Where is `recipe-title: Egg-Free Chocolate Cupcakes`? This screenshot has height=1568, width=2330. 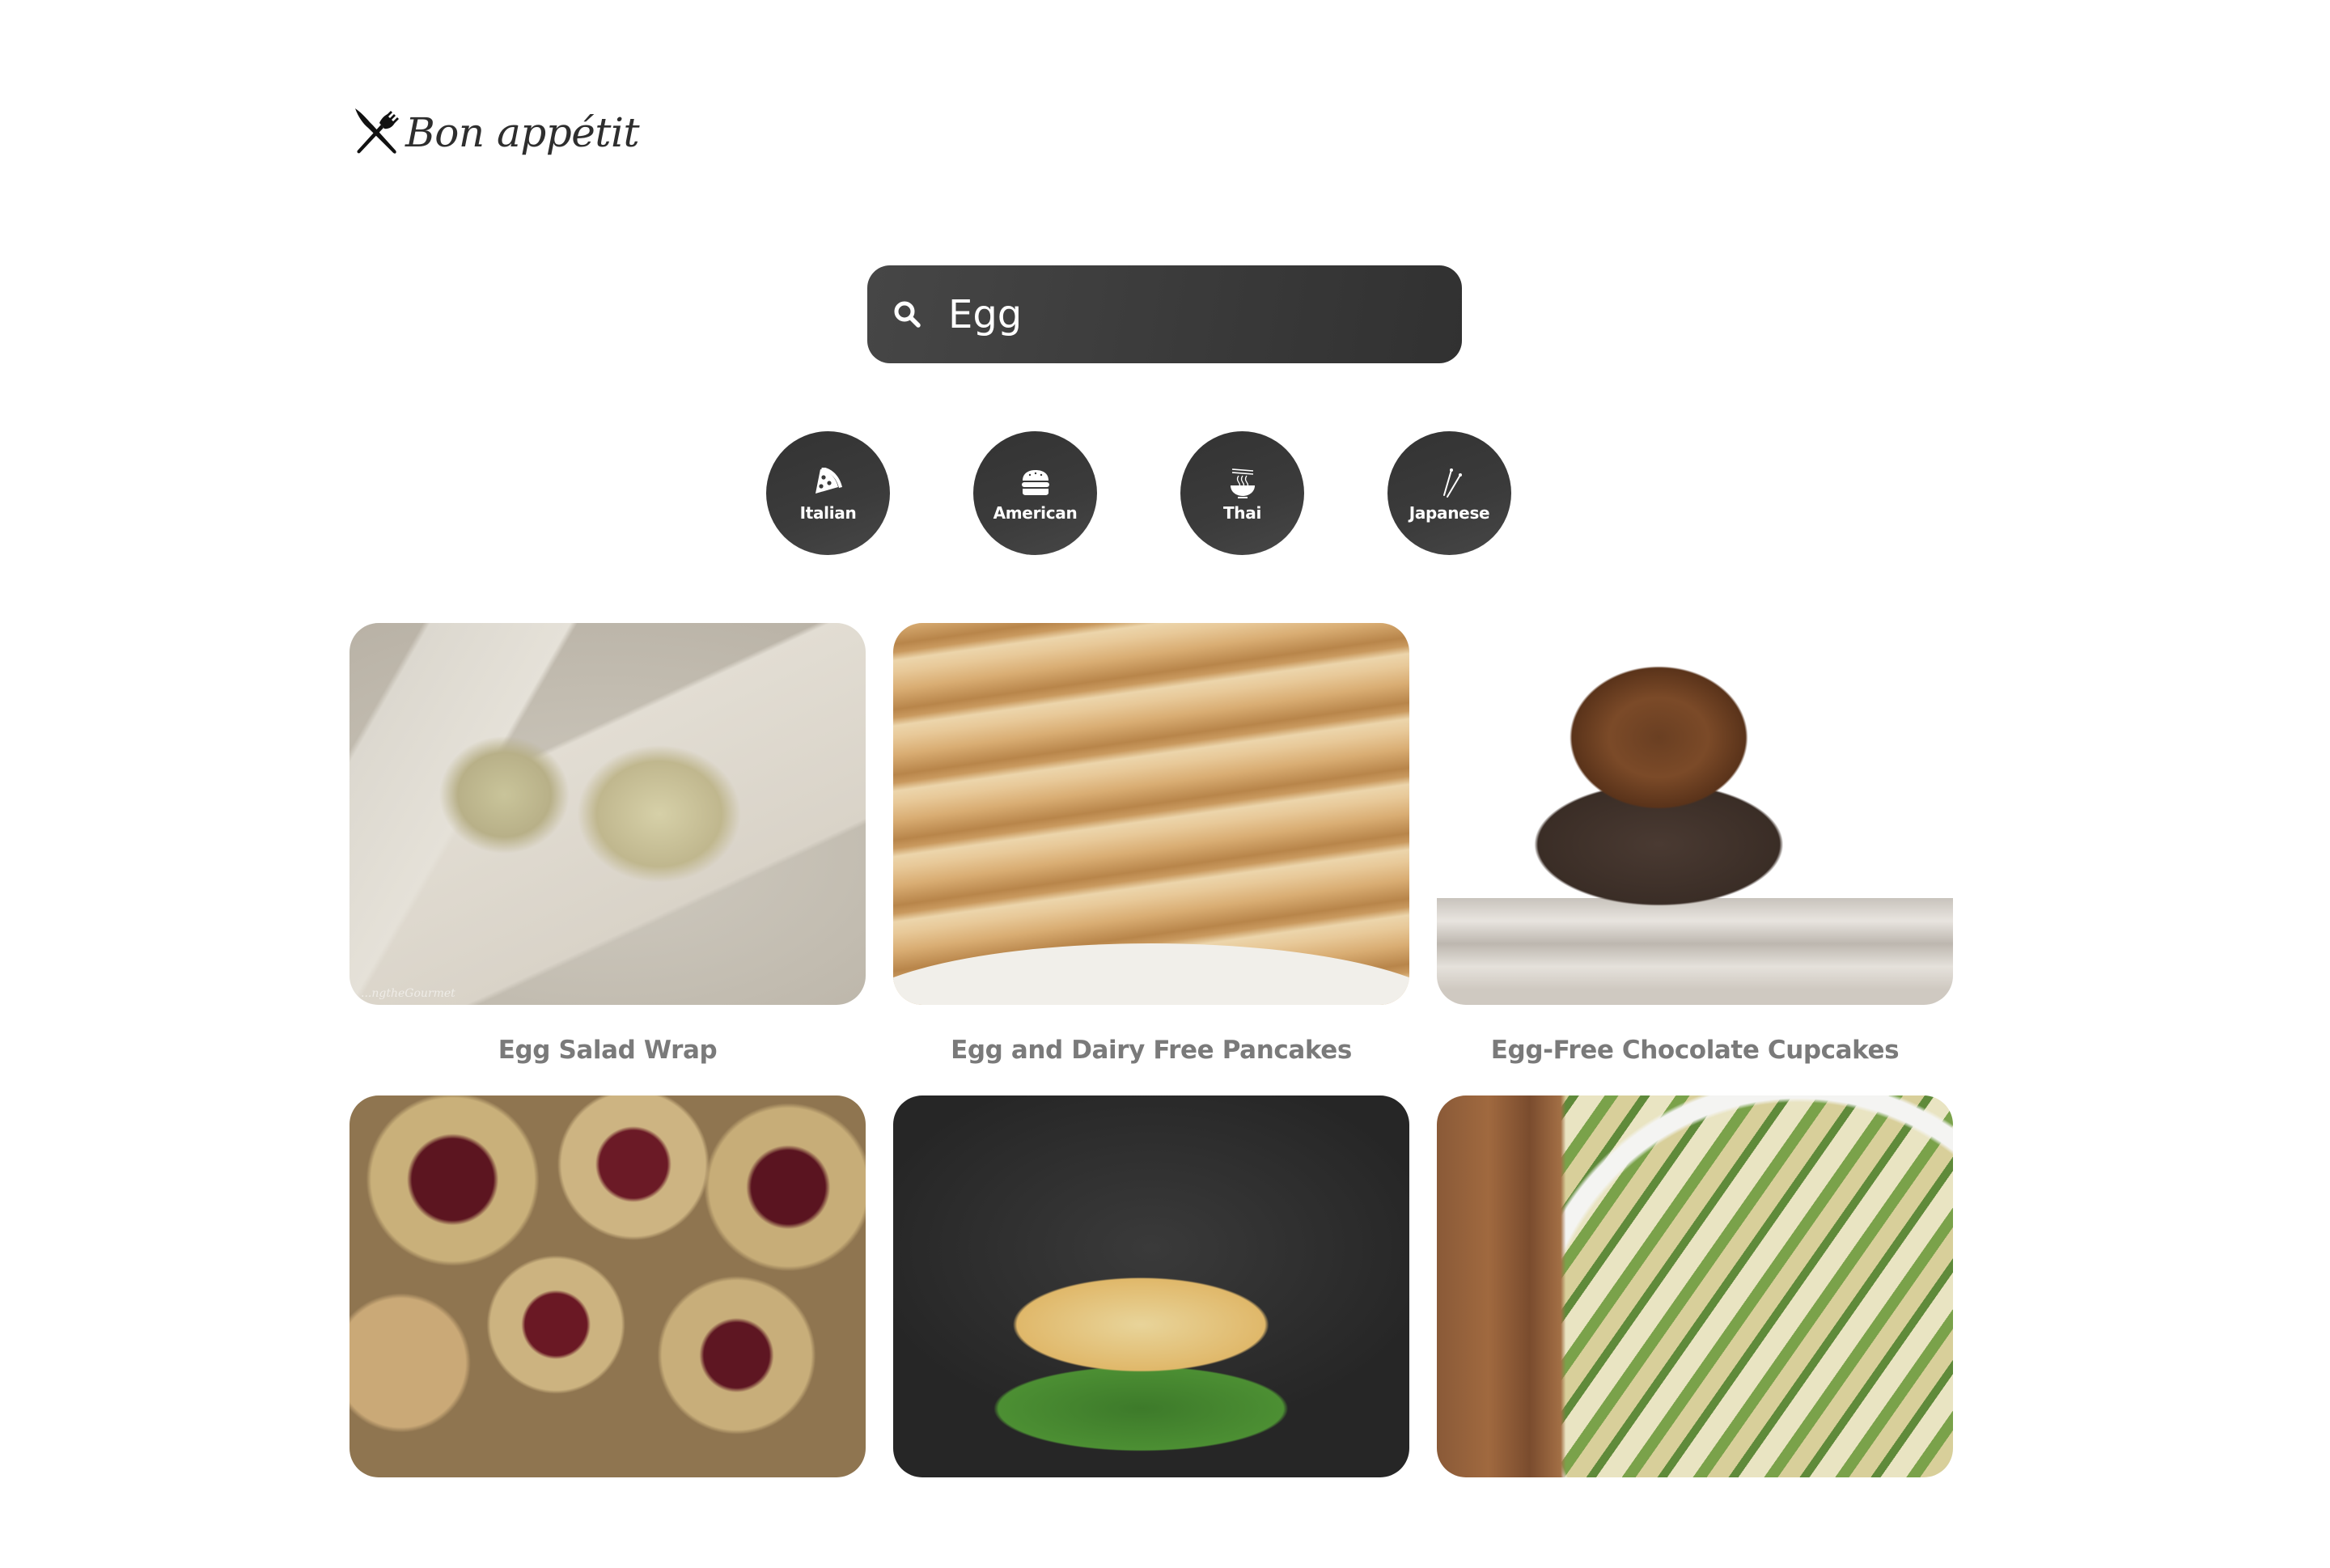 recipe-title: Egg-Free Chocolate Cupcakes is located at coordinates (1695, 1050).